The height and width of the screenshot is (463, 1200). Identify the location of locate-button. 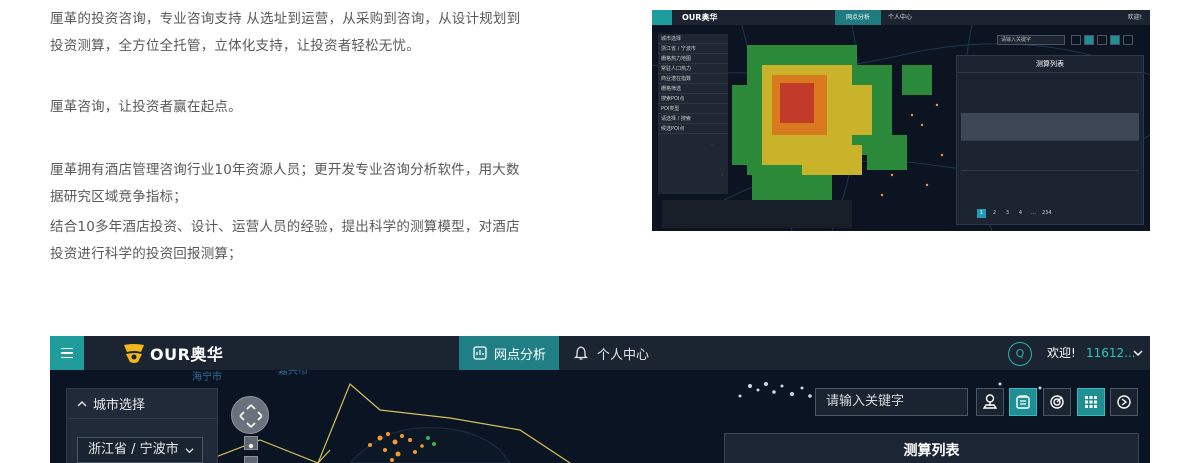
(990, 402).